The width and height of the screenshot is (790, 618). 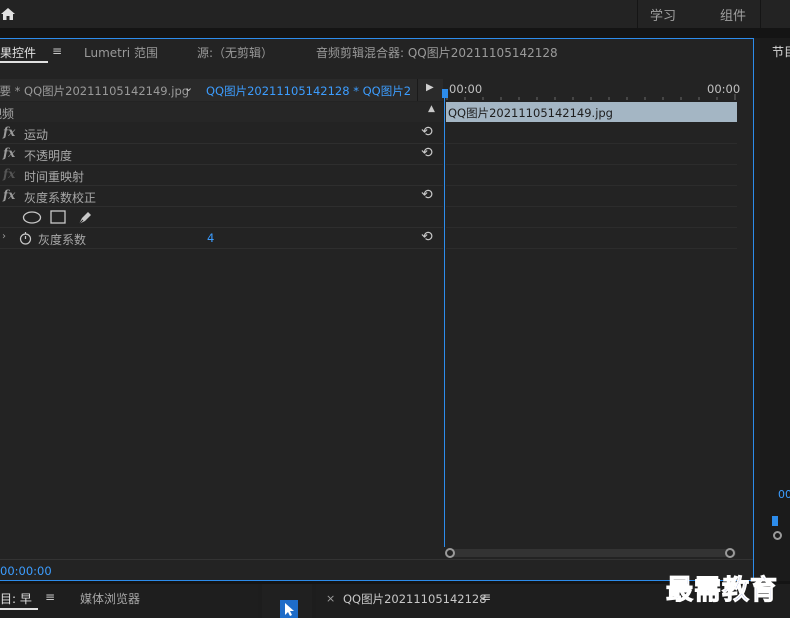 I want to click on scrollbar-left-handle, so click(x=450, y=553).